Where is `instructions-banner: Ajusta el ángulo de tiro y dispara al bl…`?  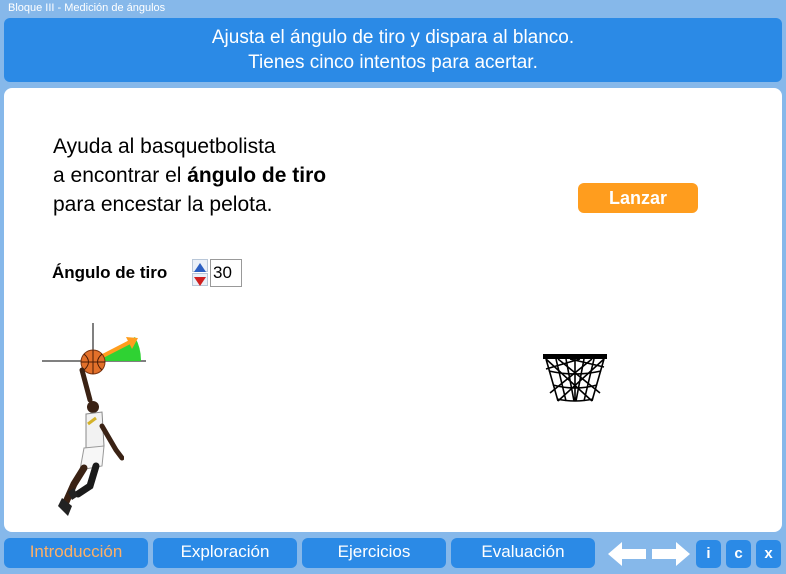
instructions-banner: Ajusta el ángulo de tiro y dispara al bl… is located at coordinates (393, 50).